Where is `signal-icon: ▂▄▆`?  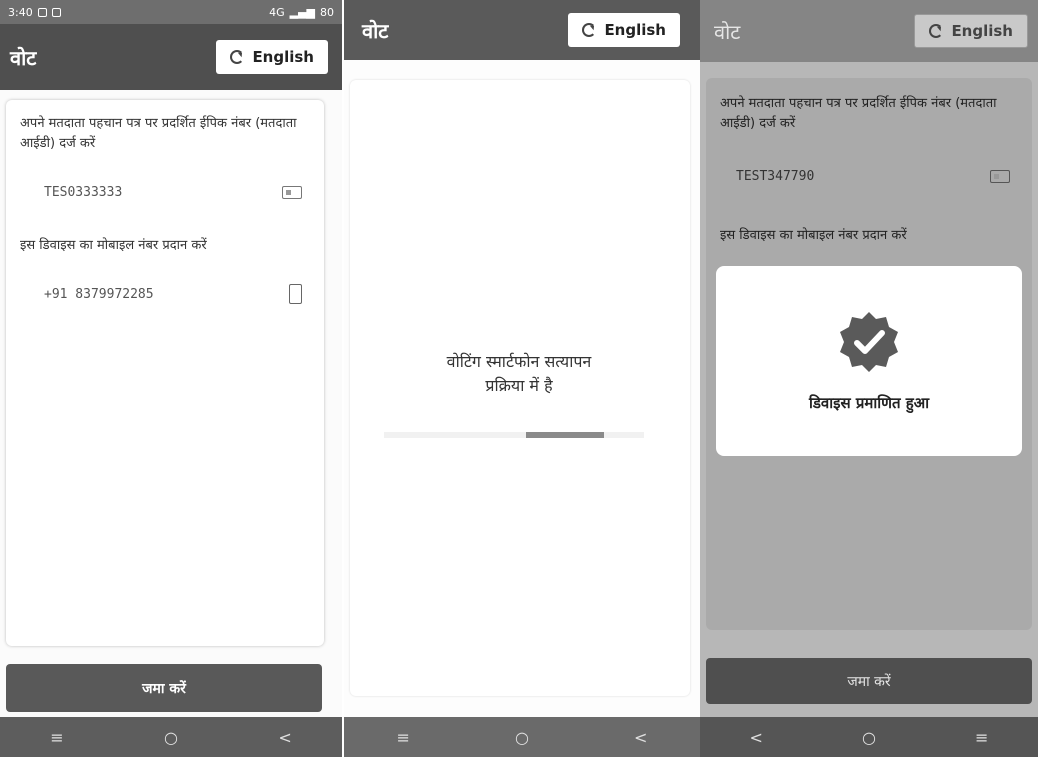 signal-icon: ▂▄▆ is located at coordinates (302, 12).